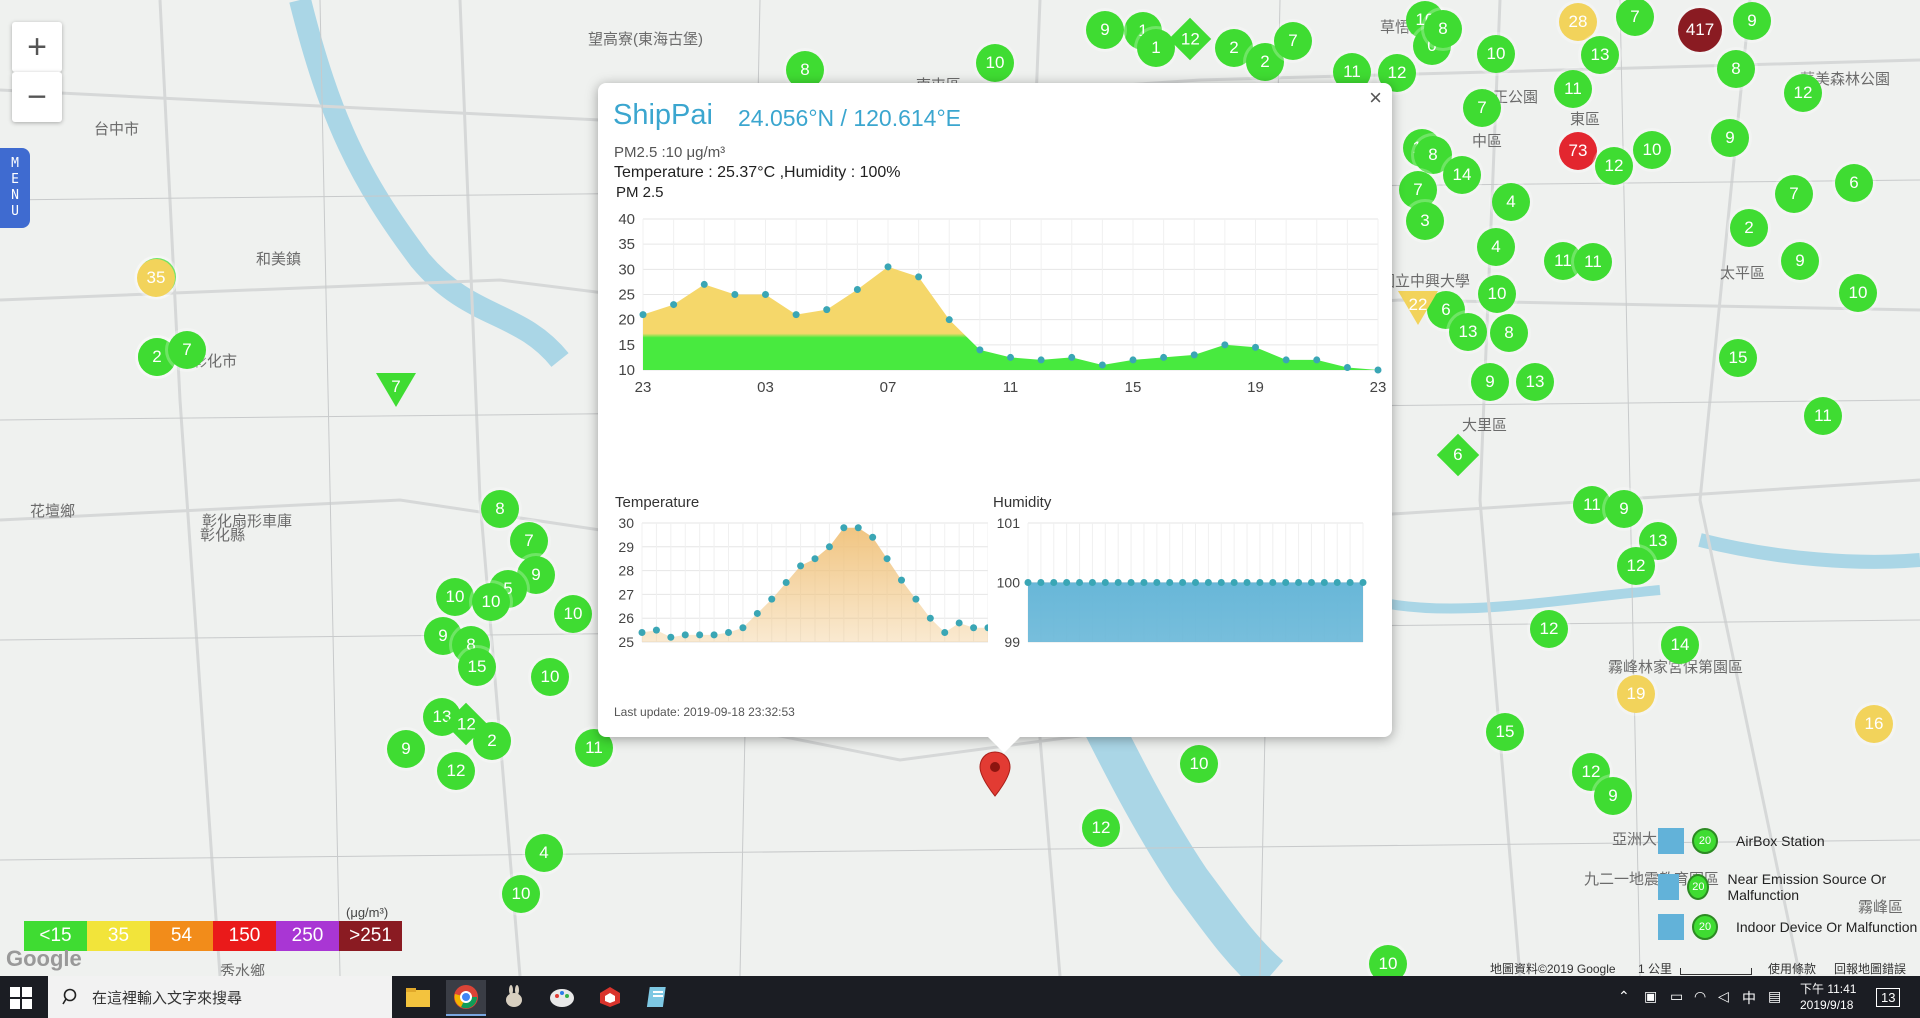 Image resolution: width=1920 pixels, height=1018 pixels. Describe the element at coordinates (1700, 30) in the screenshot. I see `sensor-marker: 417` at that location.